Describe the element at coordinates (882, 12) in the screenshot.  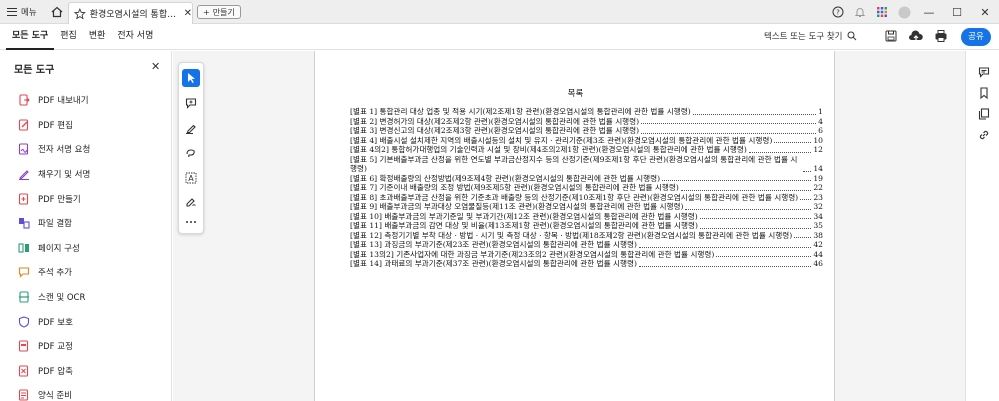
I see `apps-grid-icon` at that location.